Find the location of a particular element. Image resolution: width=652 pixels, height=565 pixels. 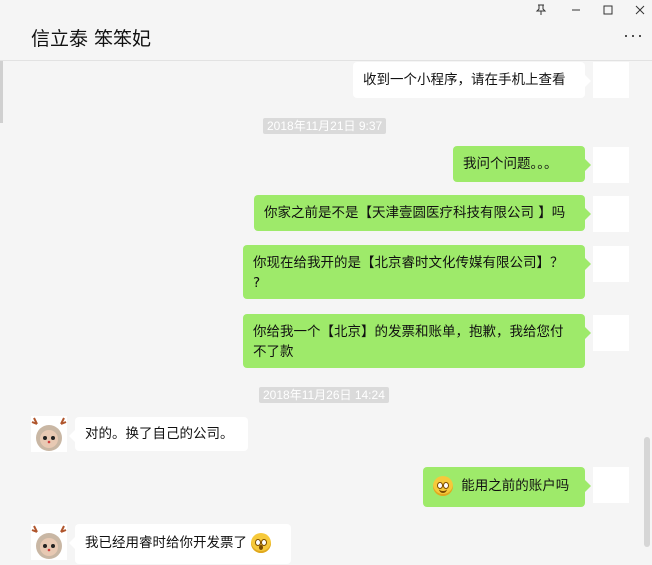

message-text: 你家之前是不是【天津壹圆医疗科技有限公司 】吗 is located at coordinates (415, 213).